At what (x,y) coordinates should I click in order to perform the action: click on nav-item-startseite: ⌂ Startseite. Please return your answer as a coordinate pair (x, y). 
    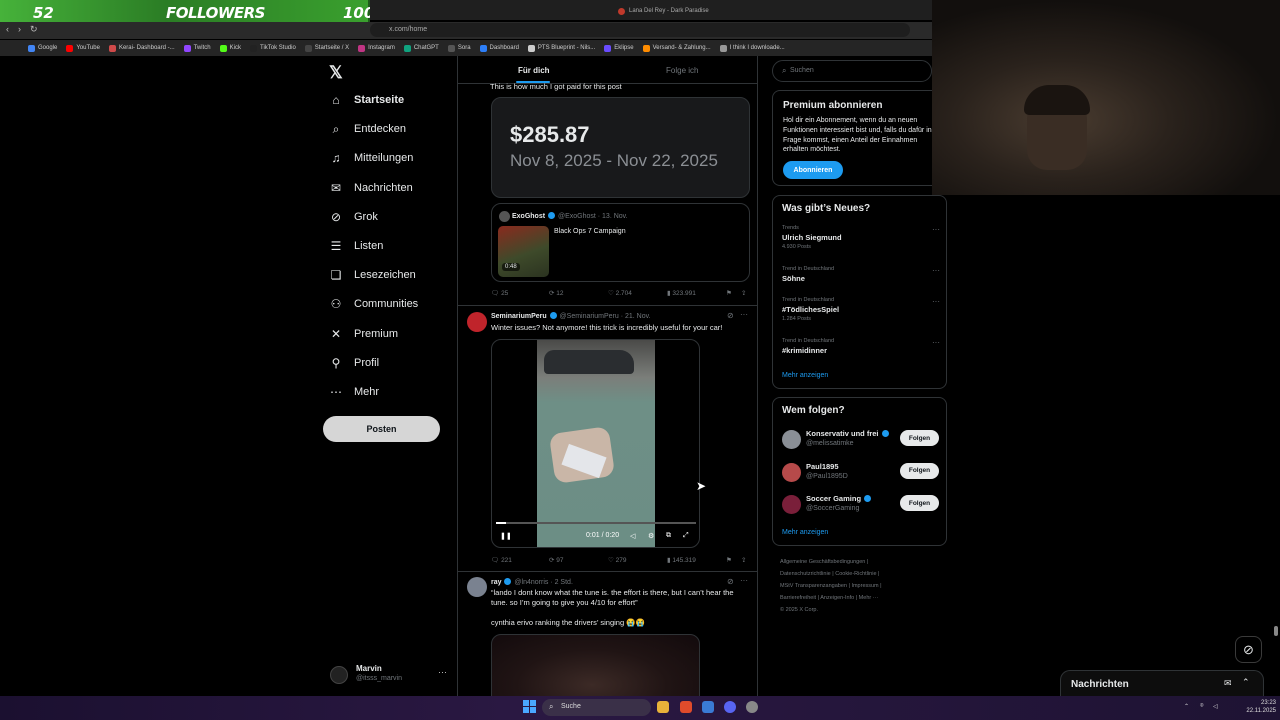
    Looking at the image, I should click on (366, 100).